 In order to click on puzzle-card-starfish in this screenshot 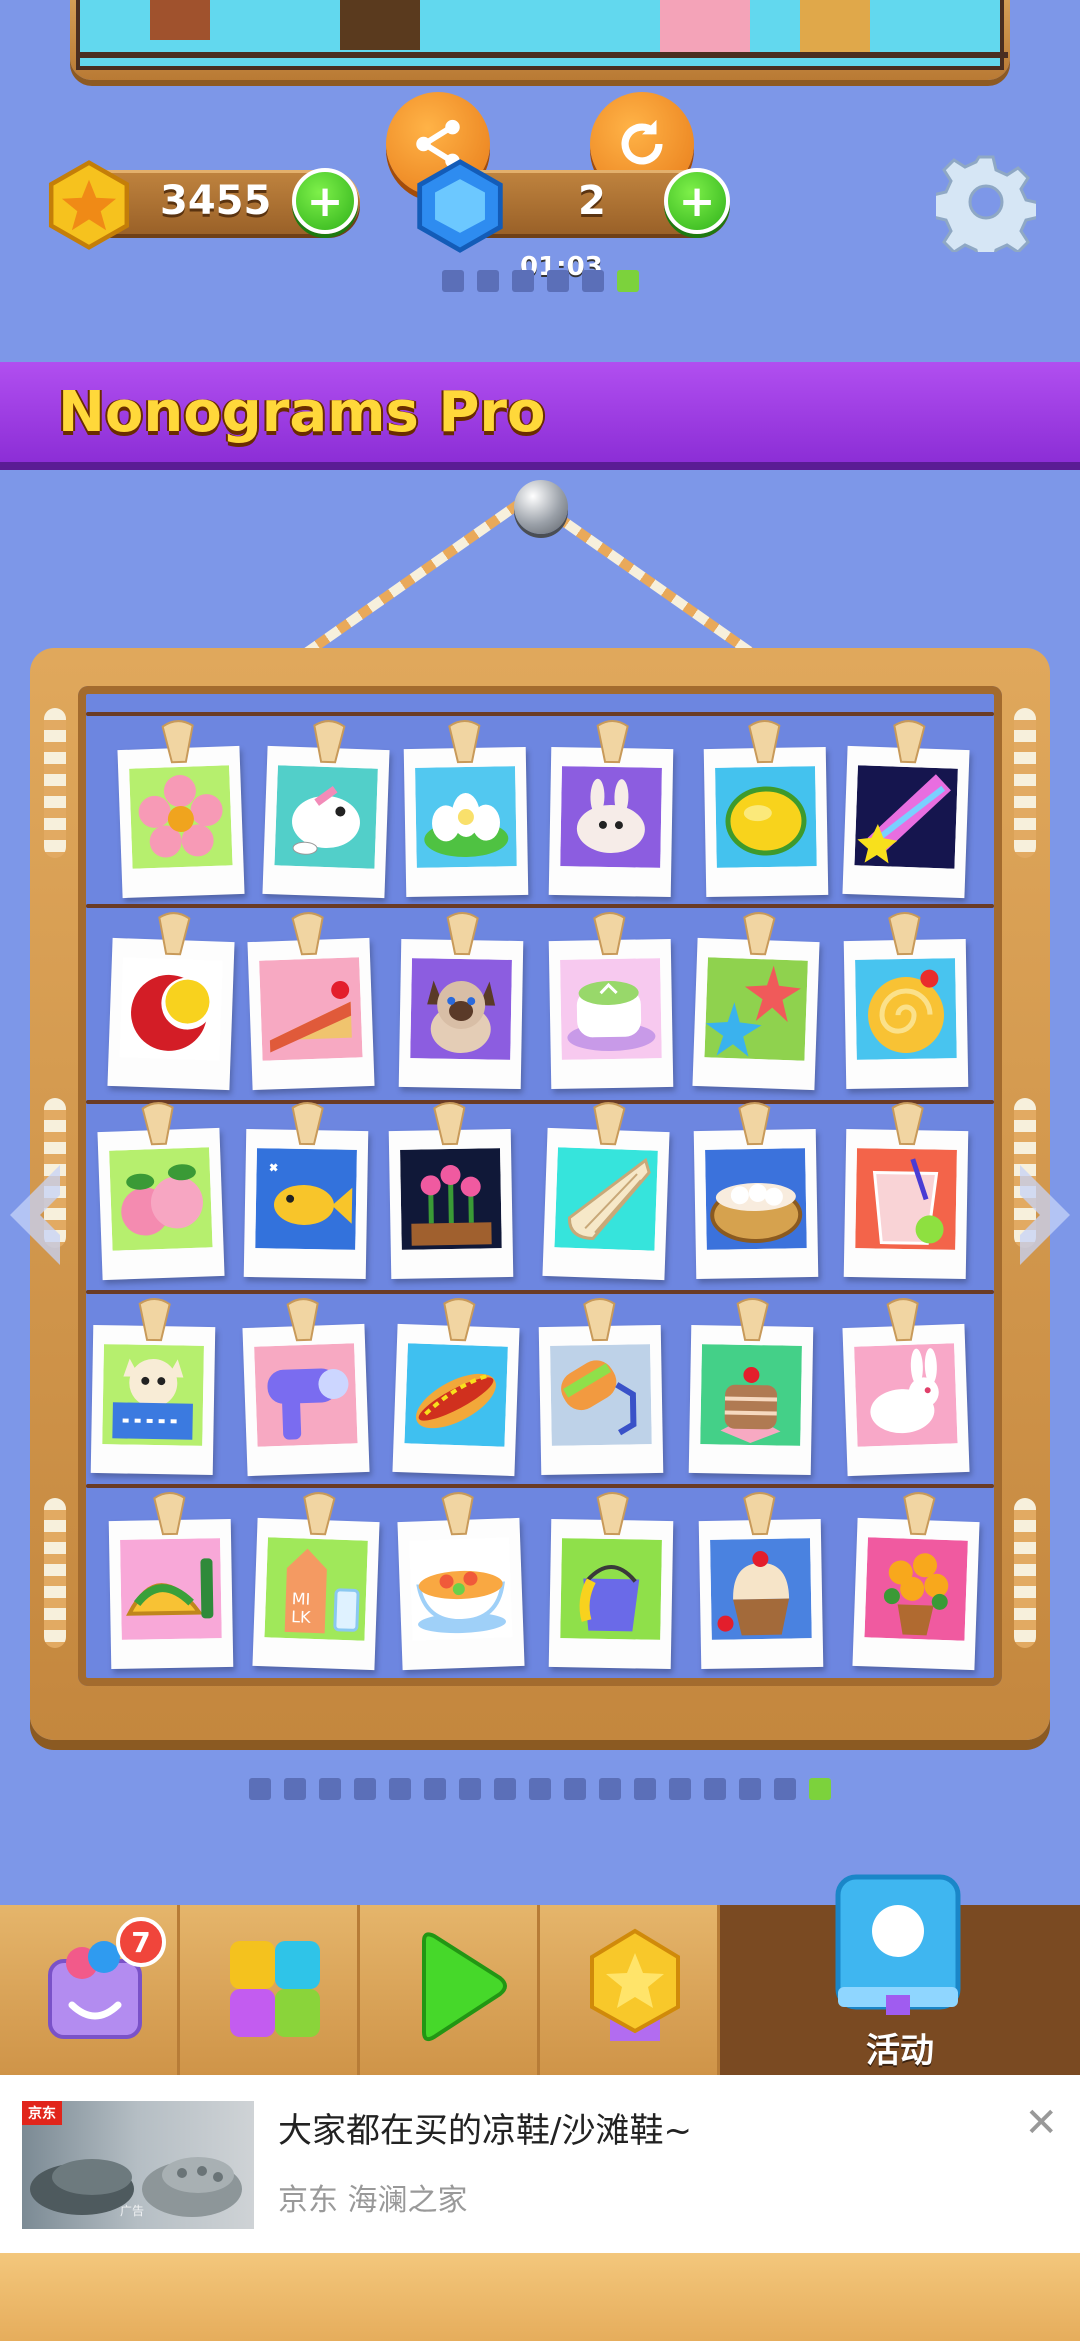, I will do `click(756, 1001)`.